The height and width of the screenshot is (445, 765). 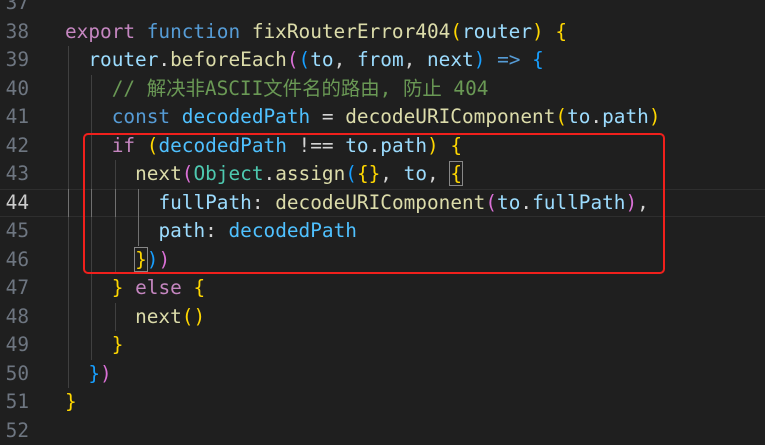 I want to click on code-content: }), so click(x=99, y=374).